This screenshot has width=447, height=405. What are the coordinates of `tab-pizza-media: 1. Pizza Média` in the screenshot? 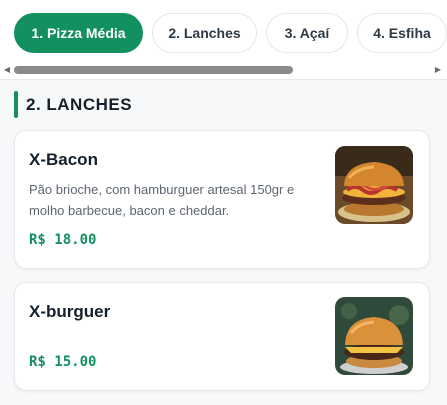 It's located at (78, 33).